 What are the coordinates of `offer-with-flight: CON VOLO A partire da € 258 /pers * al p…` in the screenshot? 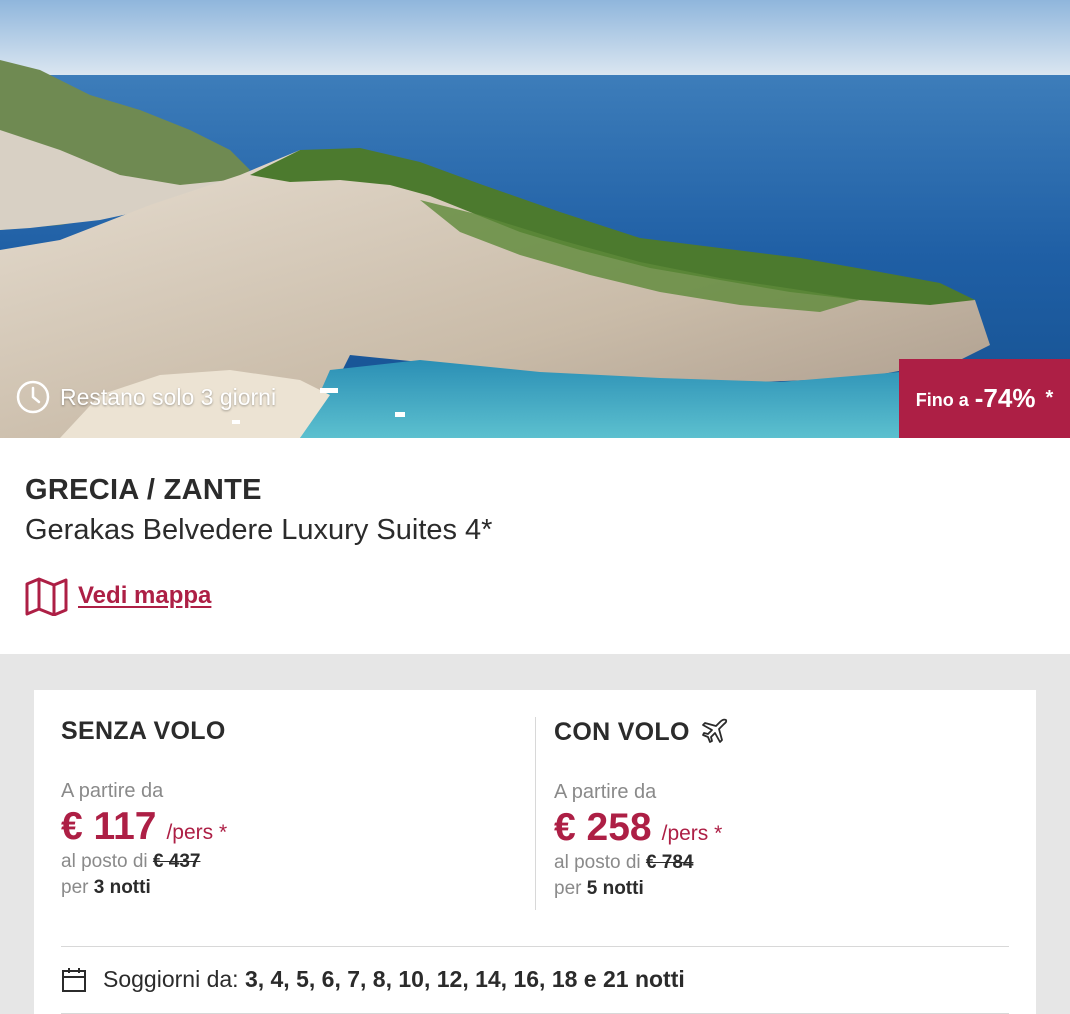 It's located at (789, 808).